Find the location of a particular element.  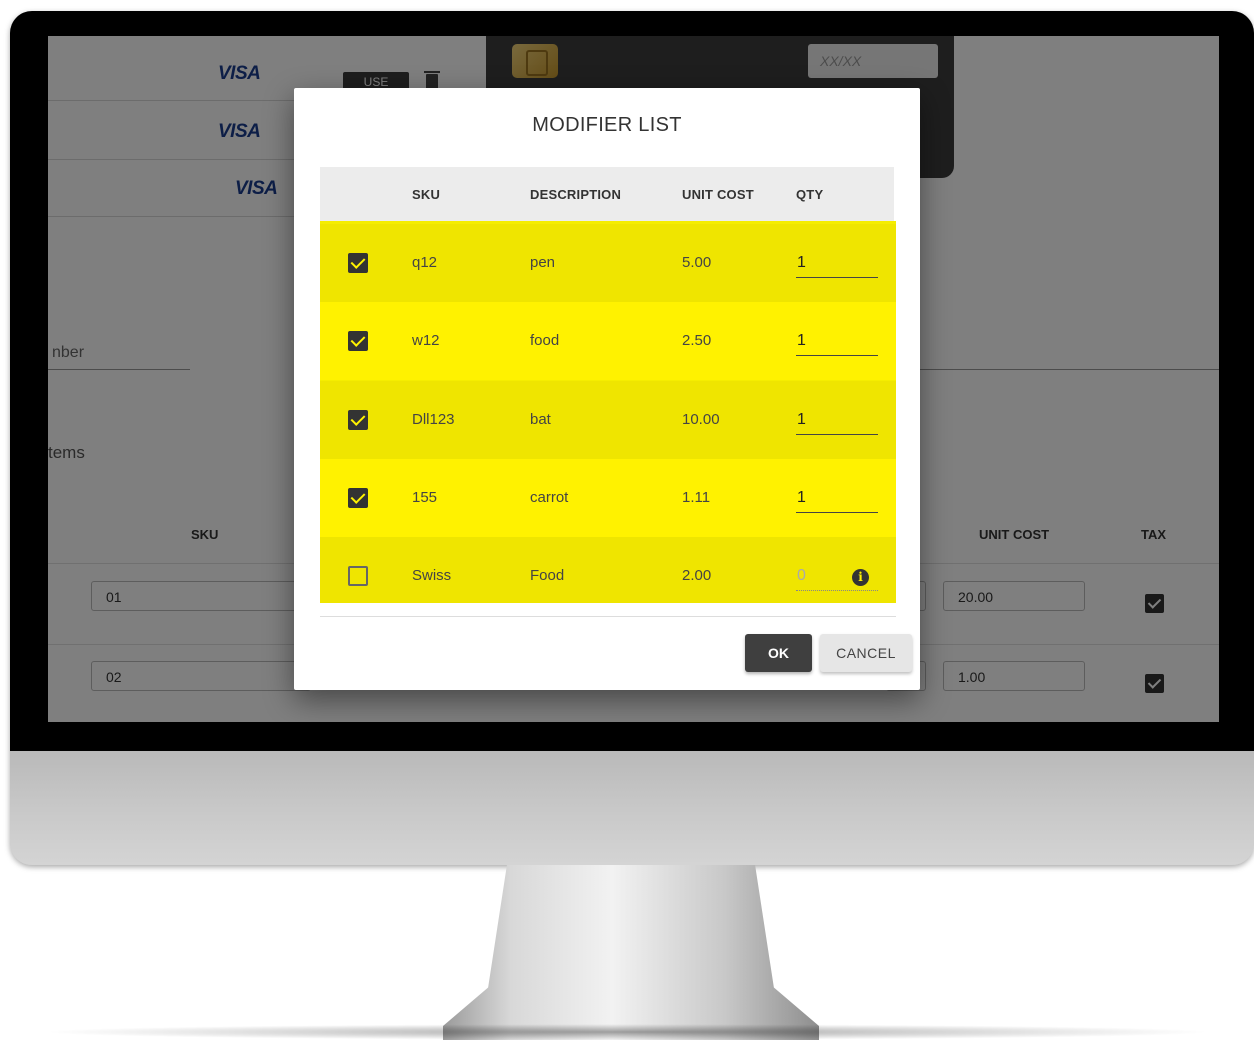

description-cell: bat is located at coordinates (540, 419).